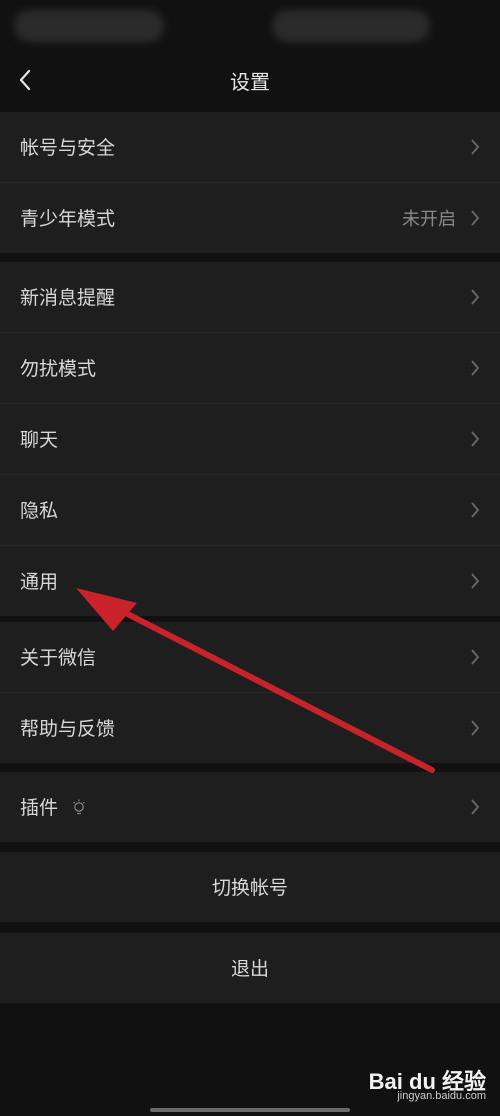  What do you see at coordinates (58, 658) in the screenshot?
I see `settings-item-label: 关于微信` at bounding box center [58, 658].